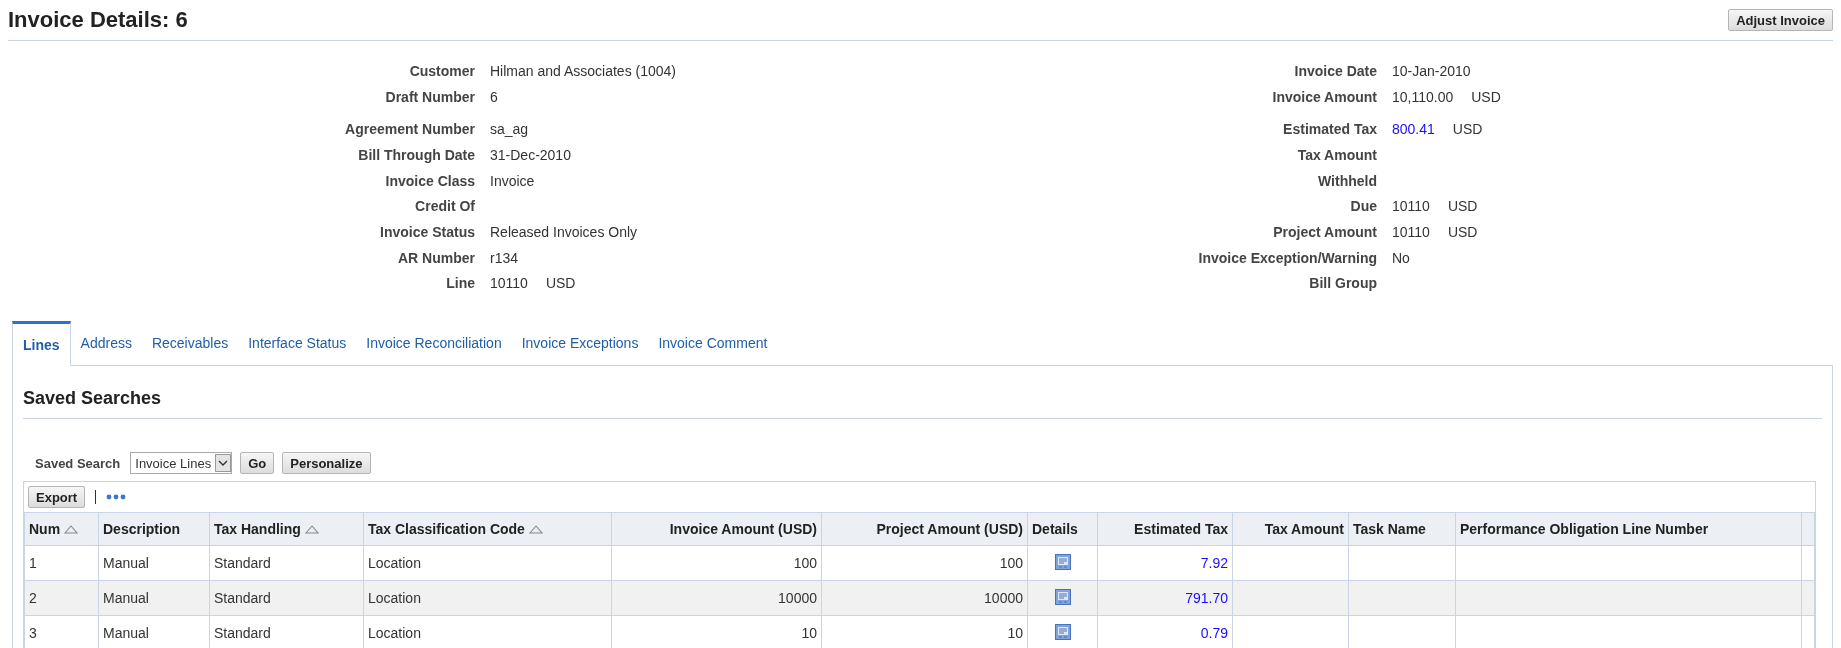 The height and width of the screenshot is (648, 1841). I want to click on tab: Invoice Exceptions, so click(580, 343).